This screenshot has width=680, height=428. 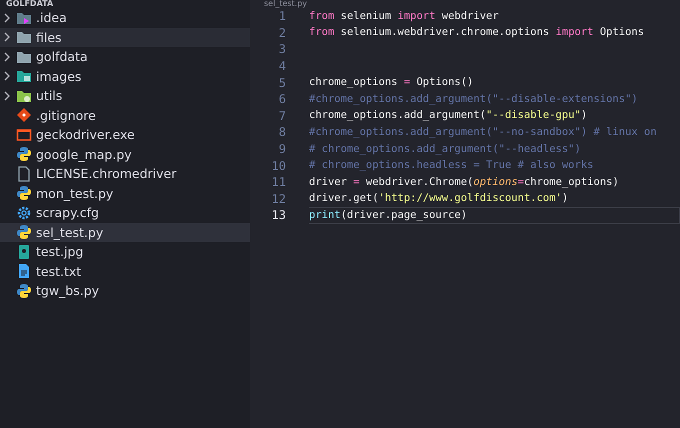 I want to click on line-number: 6, so click(x=282, y=99).